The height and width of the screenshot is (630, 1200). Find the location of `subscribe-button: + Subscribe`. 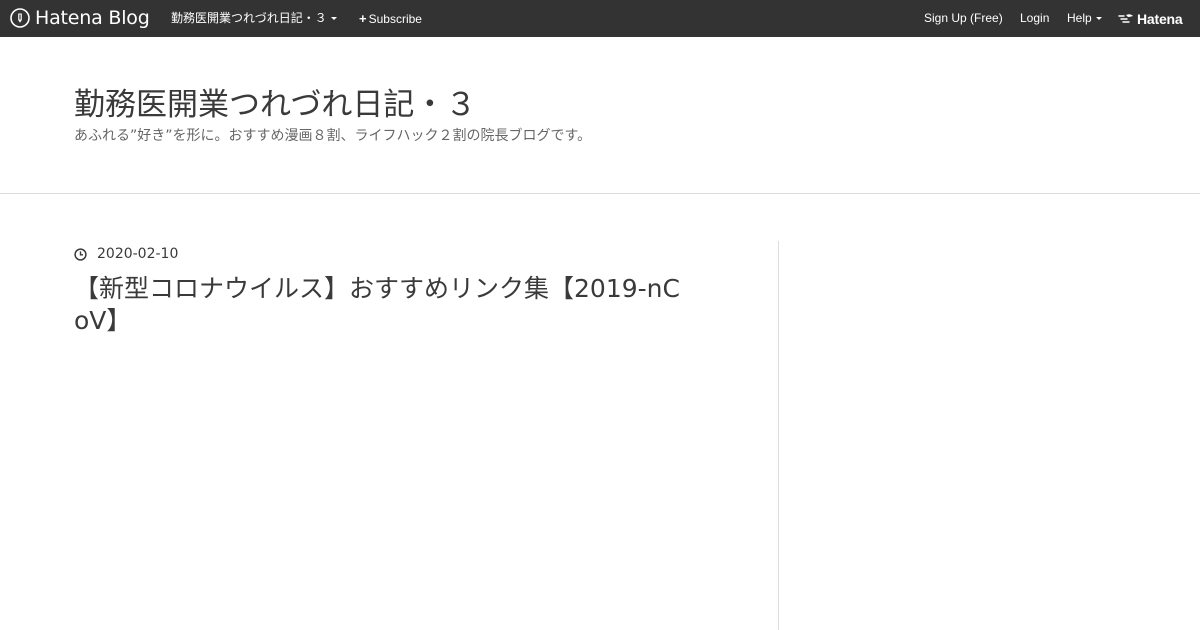

subscribe-button: + Subscribe is located at coordinates (390, 18).